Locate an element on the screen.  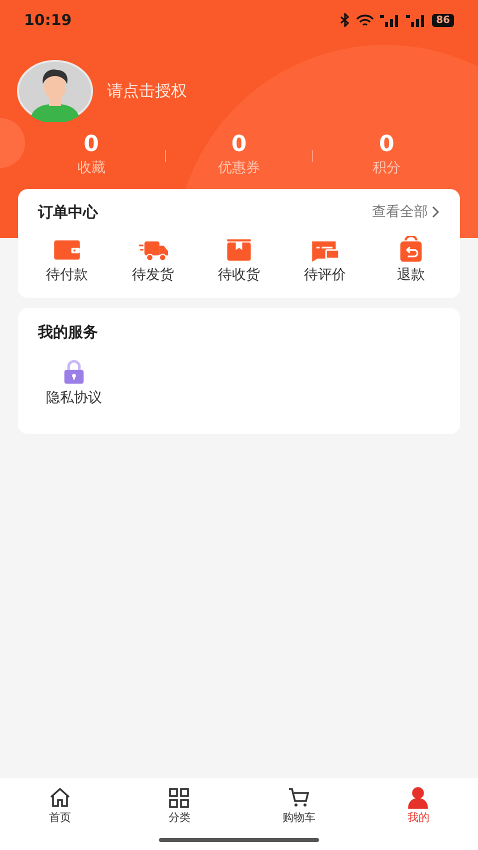
comment-icon is located at coordinates (326, 251).